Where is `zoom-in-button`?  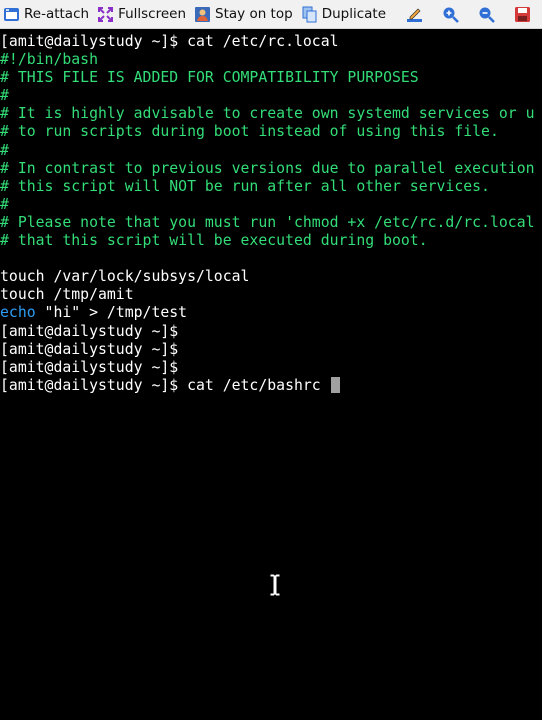
zoom-in-button is located at coordinates (450, 14).